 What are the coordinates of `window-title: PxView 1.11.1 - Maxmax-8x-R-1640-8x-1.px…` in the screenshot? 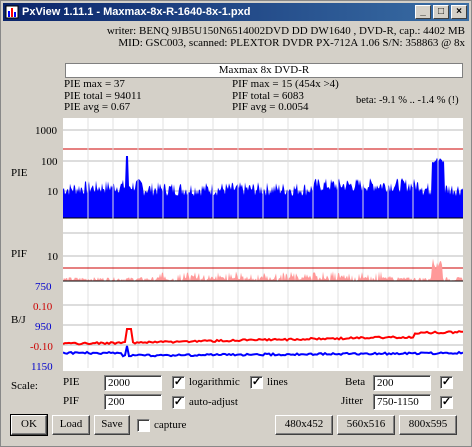 It's located at (136, 12).